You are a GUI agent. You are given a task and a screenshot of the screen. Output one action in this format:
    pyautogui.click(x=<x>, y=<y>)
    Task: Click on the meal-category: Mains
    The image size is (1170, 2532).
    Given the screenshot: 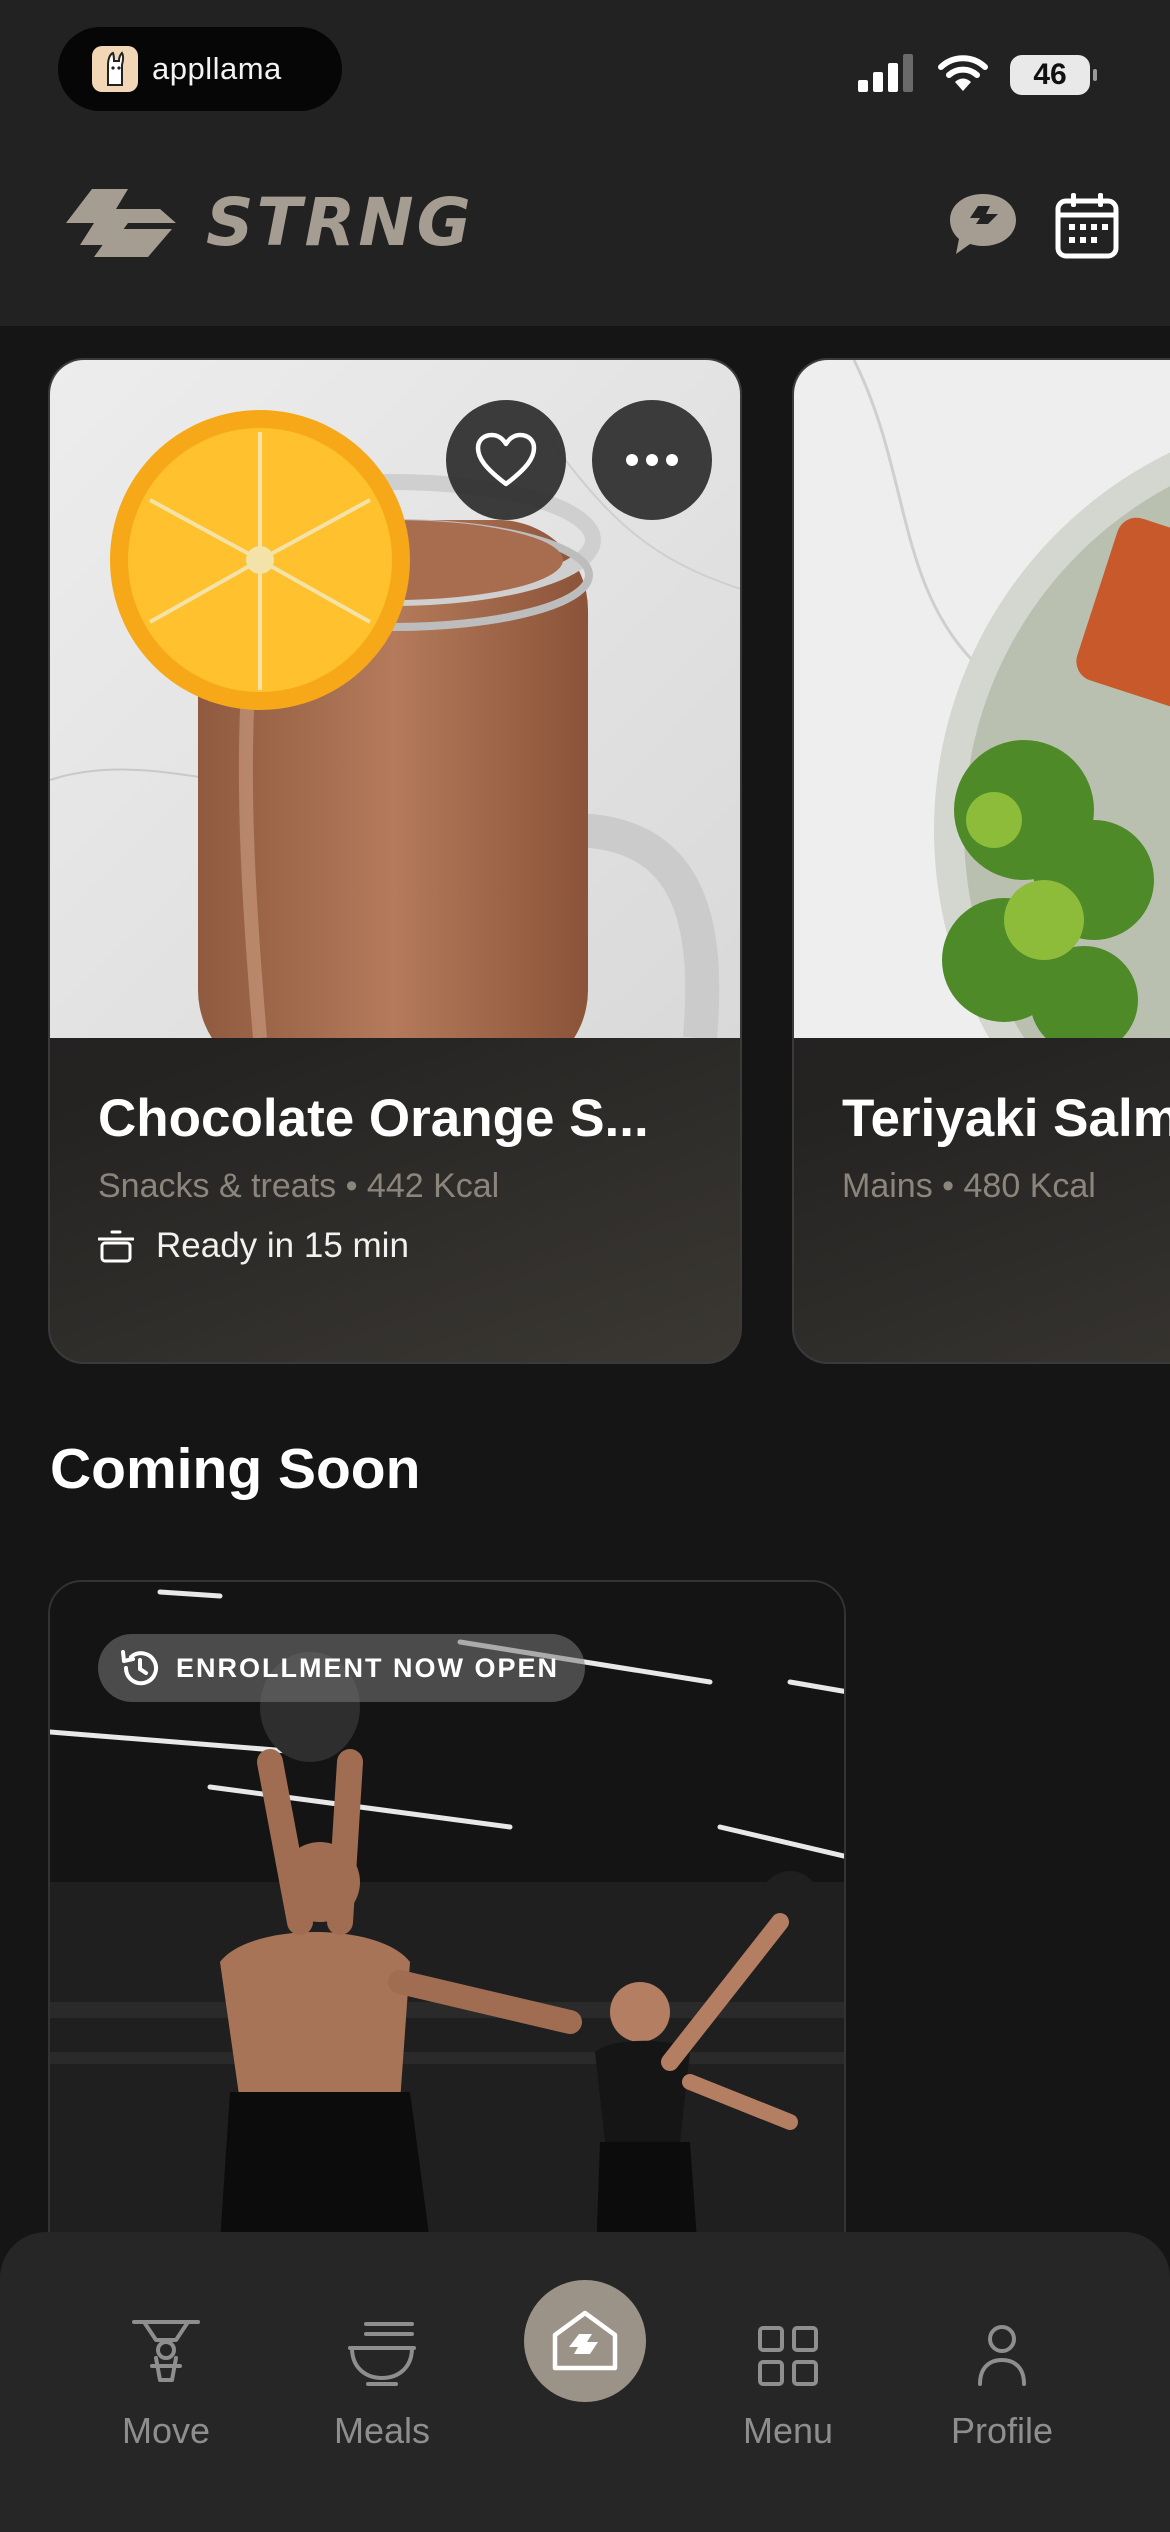 What is the action you would take?
    pyautogui.click(x=887, y=1186)
    